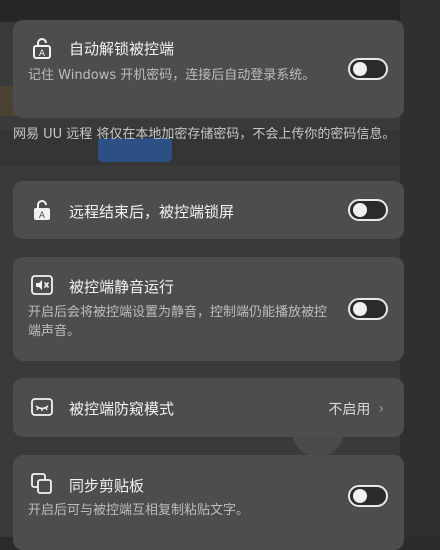 This screenshot has width=440, height=550. What do you see at coordinates (42, 285) in the screenshot?
I see `speaker-mute-icon` at bounding box center [42, 285].